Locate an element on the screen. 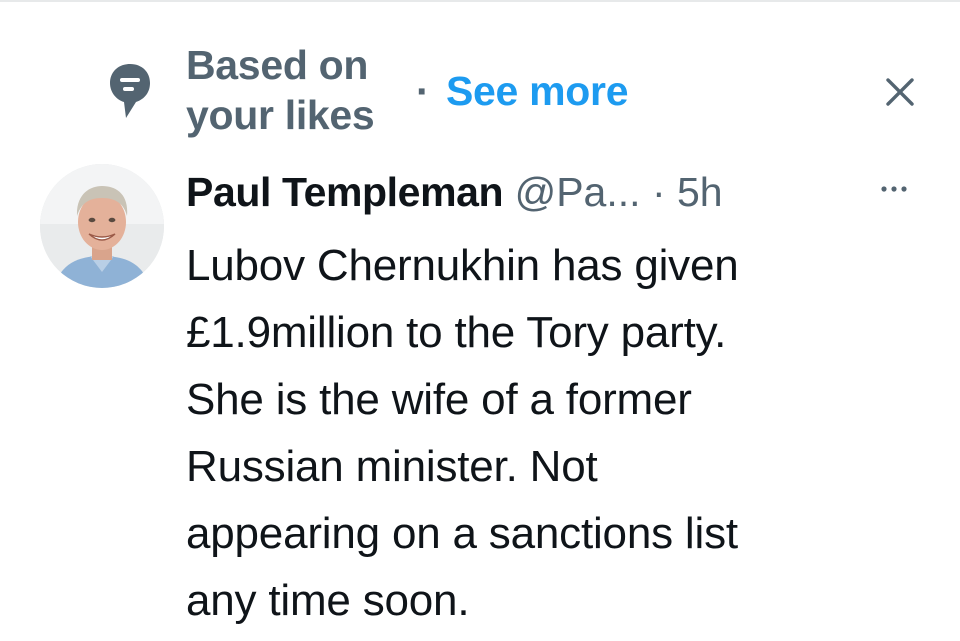  tweet-timestamp: 5h is located at coordinates (700, 192).